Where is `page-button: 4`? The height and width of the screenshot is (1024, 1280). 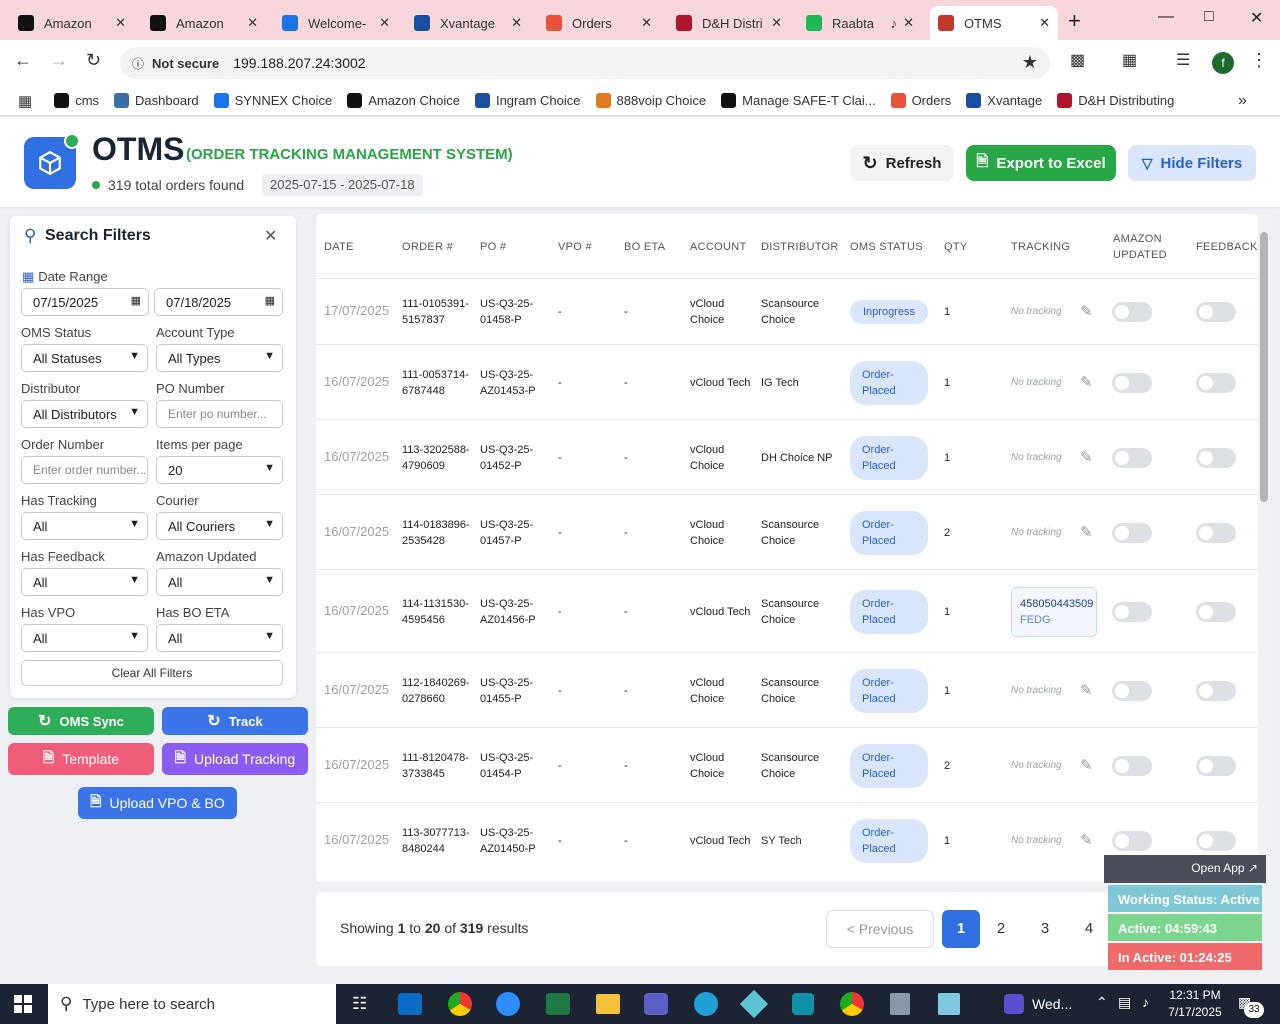
page-button: 4 is located at coordinates (1089, 929).